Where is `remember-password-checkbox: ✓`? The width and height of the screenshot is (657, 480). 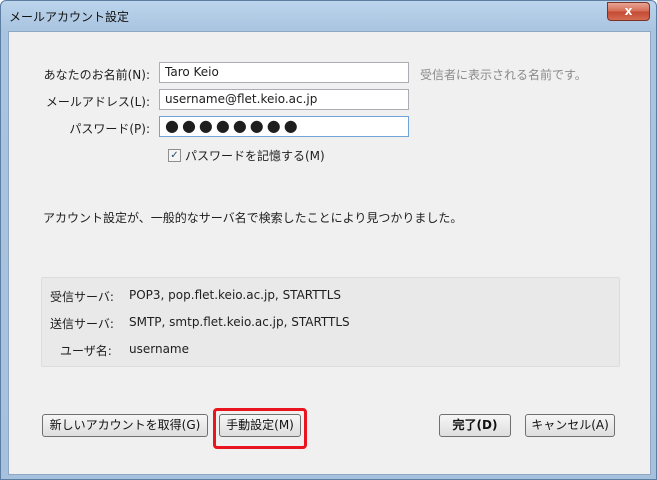
remember-password-checkbox: ✓ is located at coordinates (174, 155).